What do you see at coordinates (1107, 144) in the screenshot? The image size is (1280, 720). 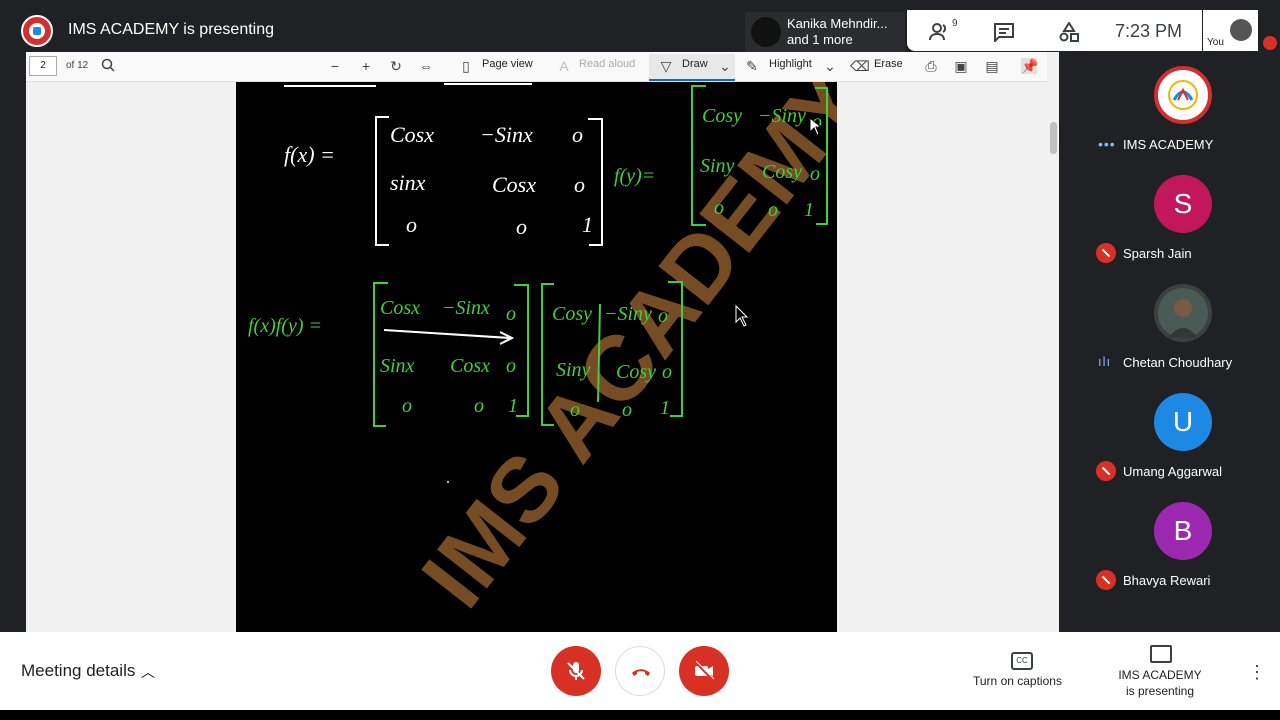 I see `speaking-indicator-icon: •••` at bounding box center [1107, 144].